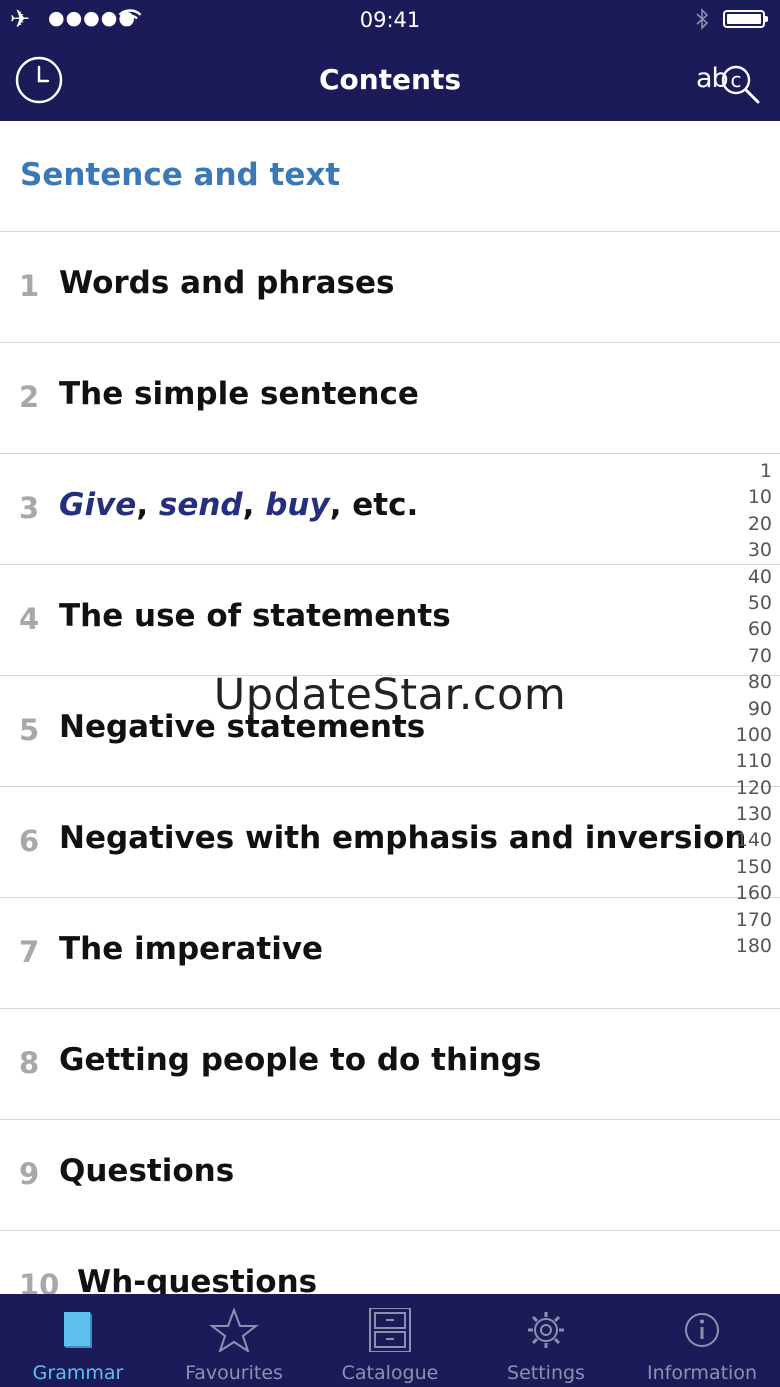 Image resolution: width=780 pixels, height=1387 pixels. I want to click on list-item: 3 Give, send, buy, etc., so click(390, 509).